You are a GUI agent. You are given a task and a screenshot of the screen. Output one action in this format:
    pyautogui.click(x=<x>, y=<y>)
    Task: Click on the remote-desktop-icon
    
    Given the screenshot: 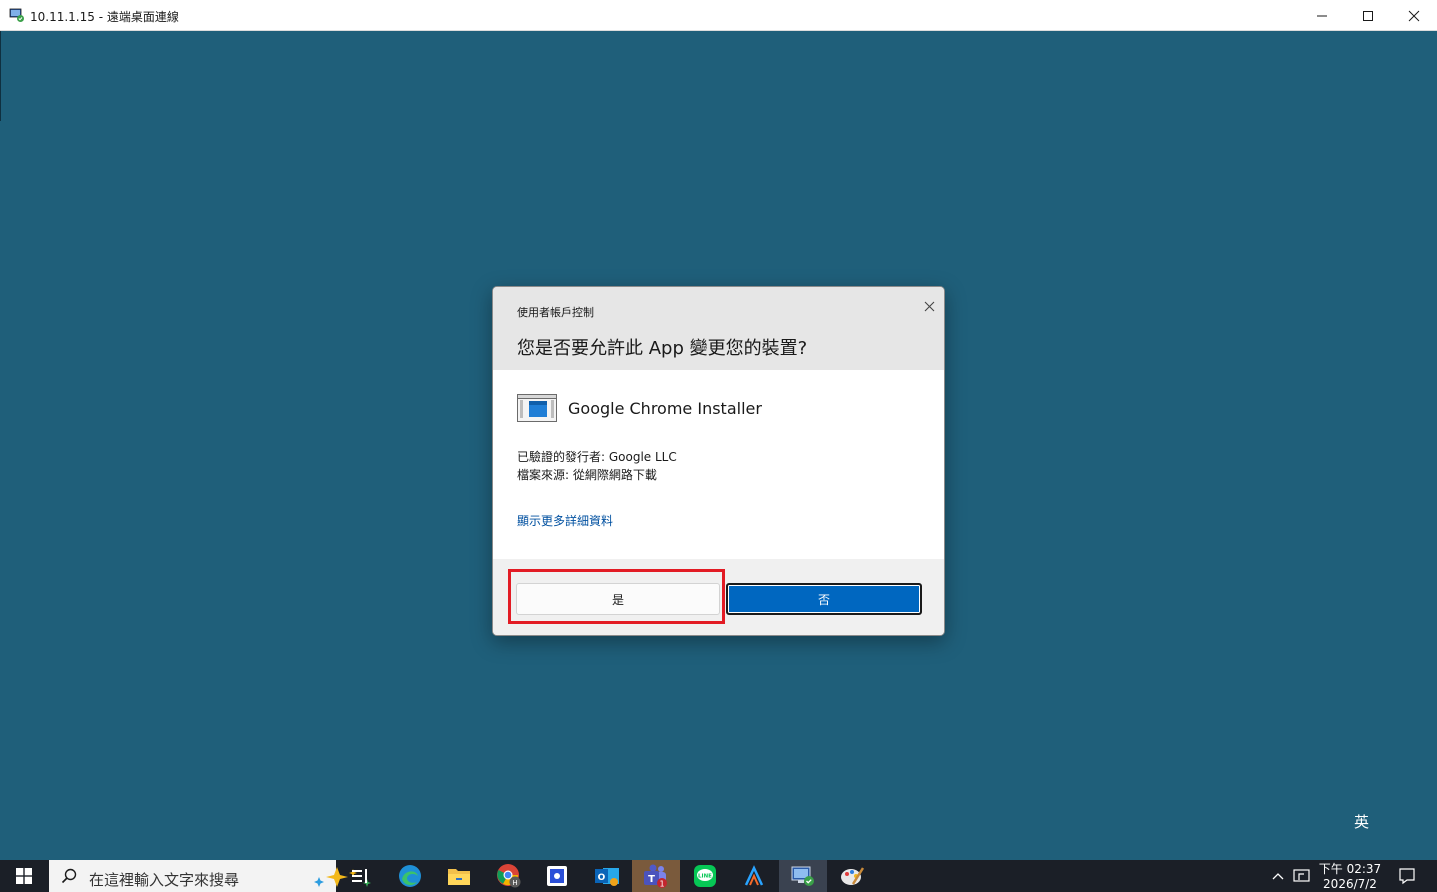 What is the action you would take?
    pyautogui.click(x=802, y=876)
    